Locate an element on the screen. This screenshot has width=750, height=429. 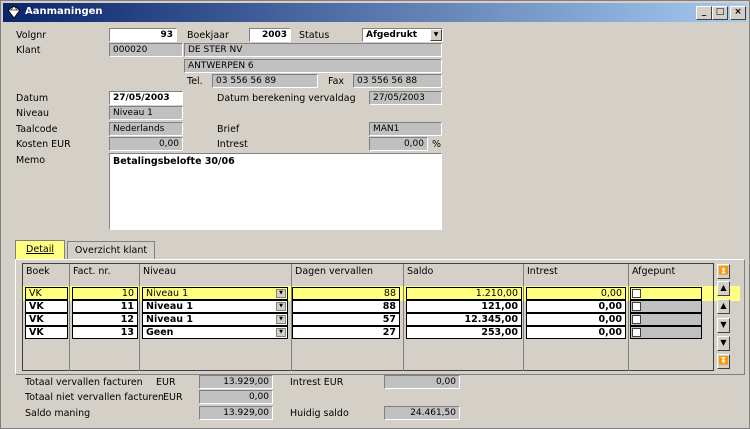
intrest-field: 0,00 is located at coordinates (398, 144).